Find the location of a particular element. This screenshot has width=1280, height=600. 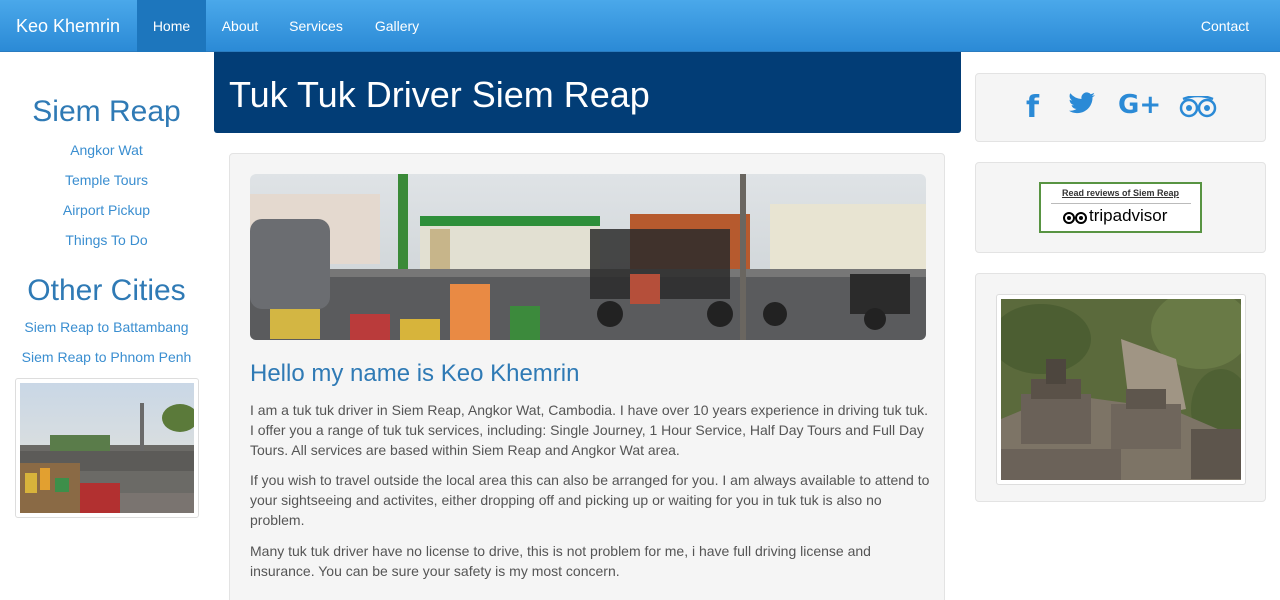

social-links-panel: f G+ is located at coordinates (1120, 107).